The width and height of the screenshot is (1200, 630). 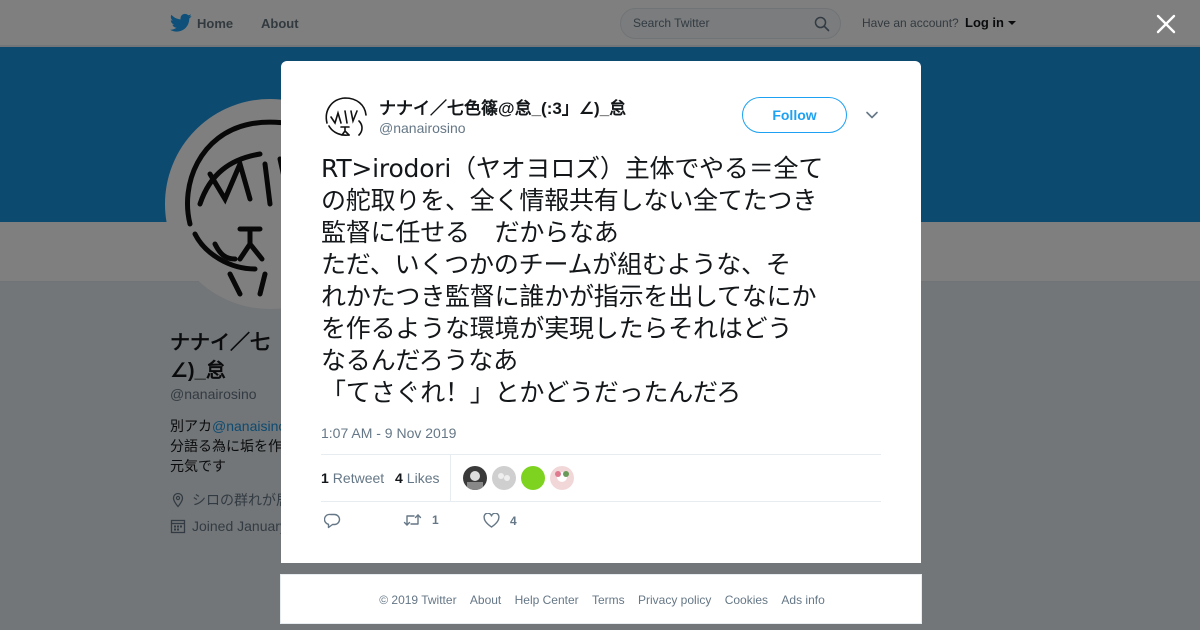 What do you see at coordinates (422, 128) in the screenshot?
I see `tweet-author-handle: @nanairosino` at bounding box center [422, 128].